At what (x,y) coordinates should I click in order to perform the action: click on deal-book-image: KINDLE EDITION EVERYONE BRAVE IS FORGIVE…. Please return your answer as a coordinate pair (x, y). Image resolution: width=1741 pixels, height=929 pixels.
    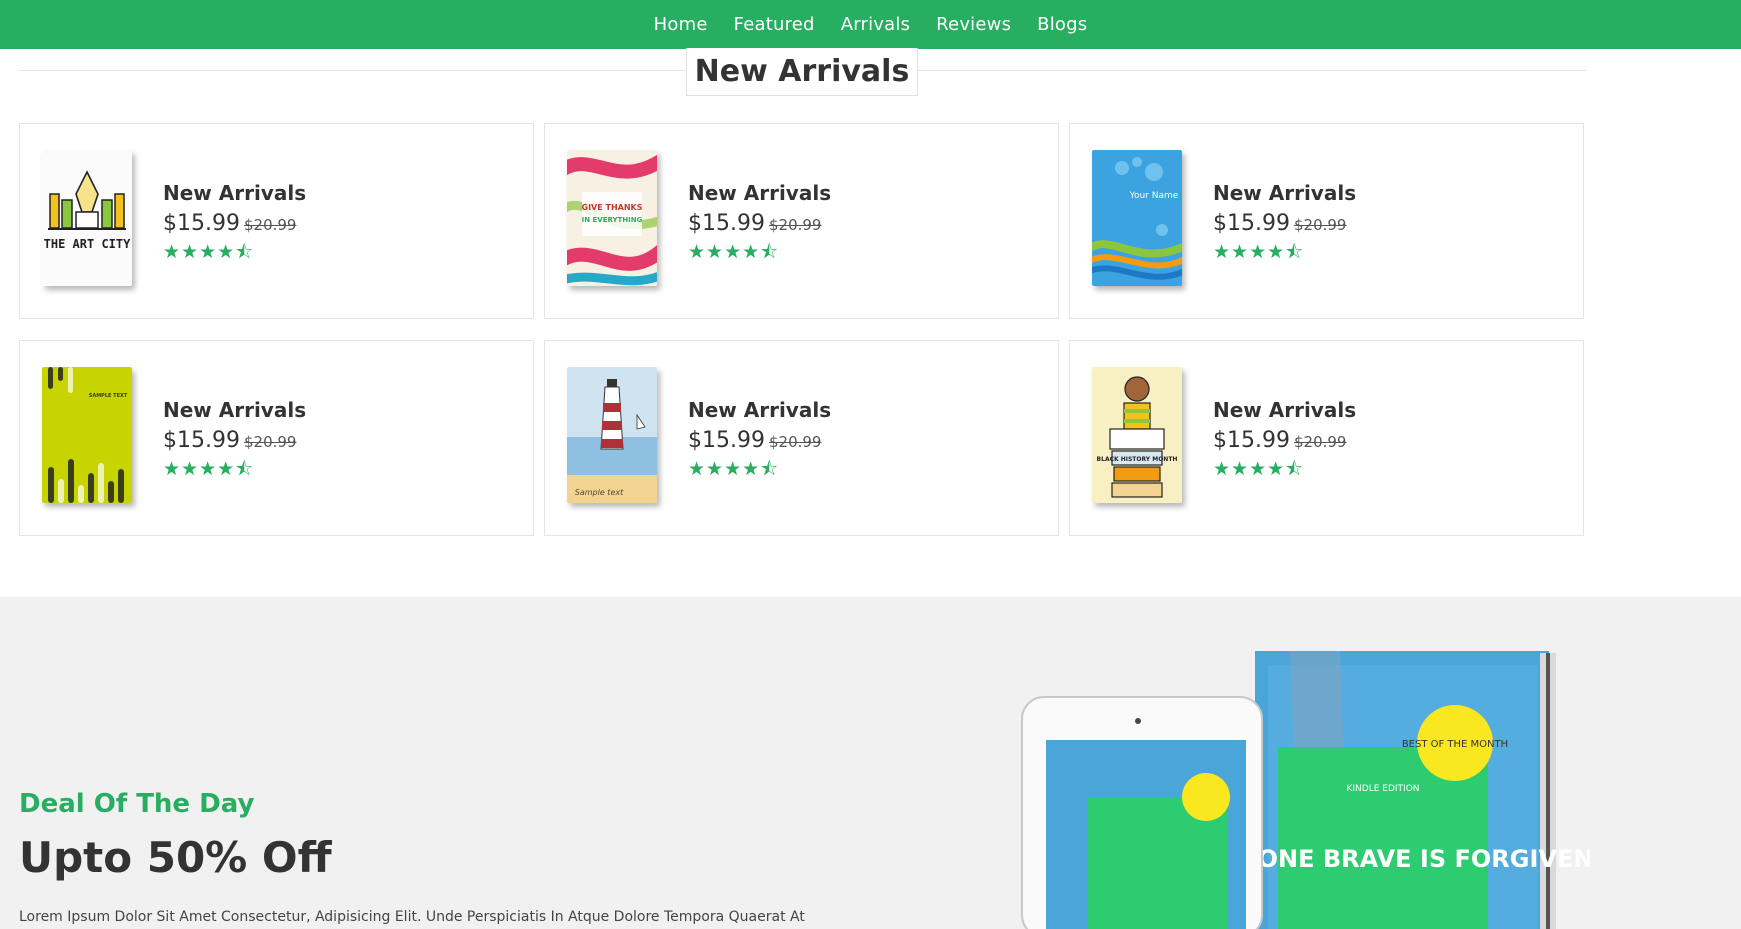
    Looking at the image, I should click on (1300, 782).